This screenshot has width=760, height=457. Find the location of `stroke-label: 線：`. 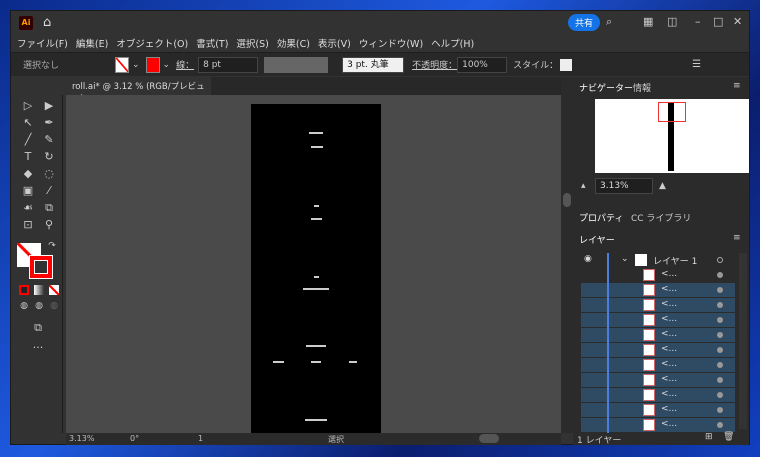

stroke-label: 線： is located at coordinates (185, 64).